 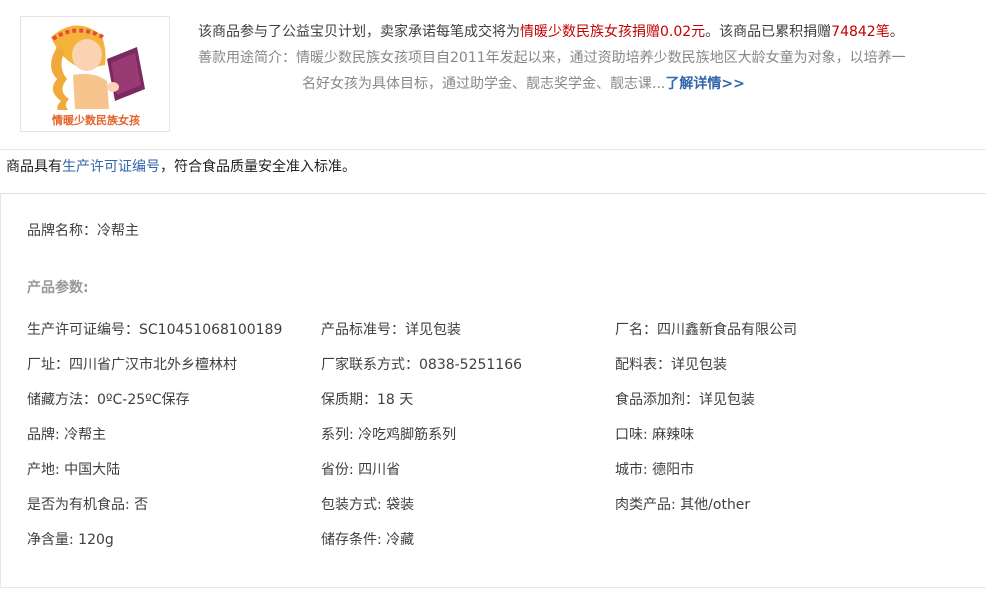 What do you see at coordinates (685, 400) in the screenshot?
I see `param-food-additives: 食品添加剂：详见包装` at bounding box center [685, 400].